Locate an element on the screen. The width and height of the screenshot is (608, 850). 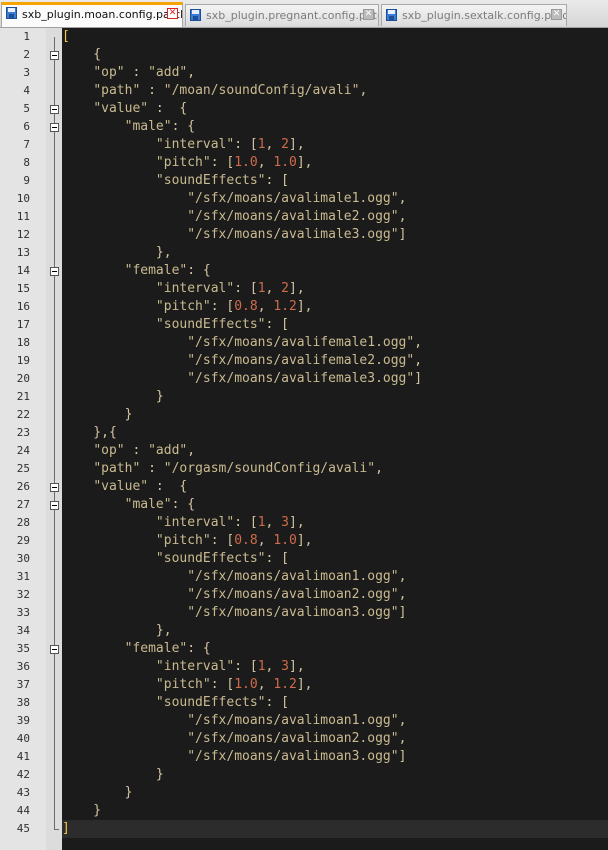
code-line: "/sfx/moans/avalimale3.ogg"] is located at coordinates (335, 235).